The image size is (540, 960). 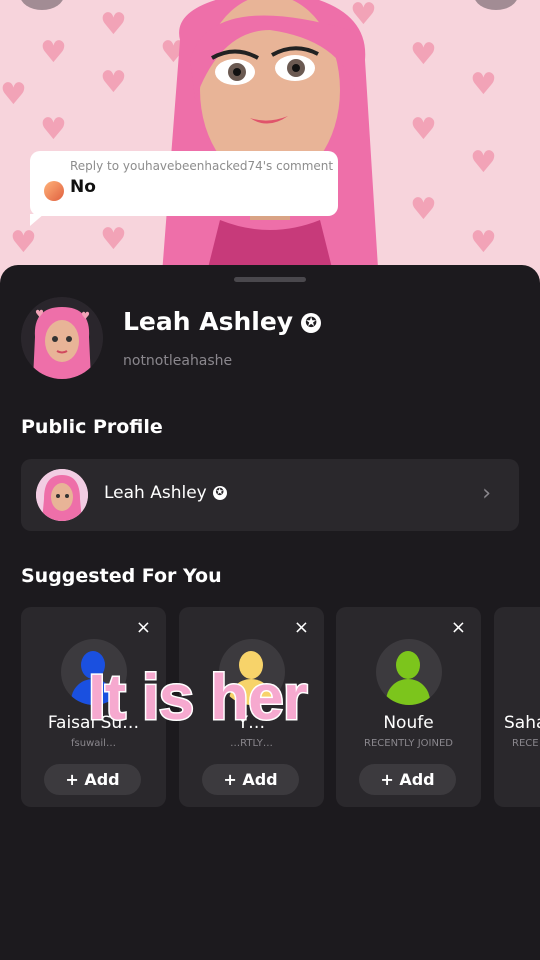 I want to click on public-profile-heading: Public Profile, so click(x=92, y=427).